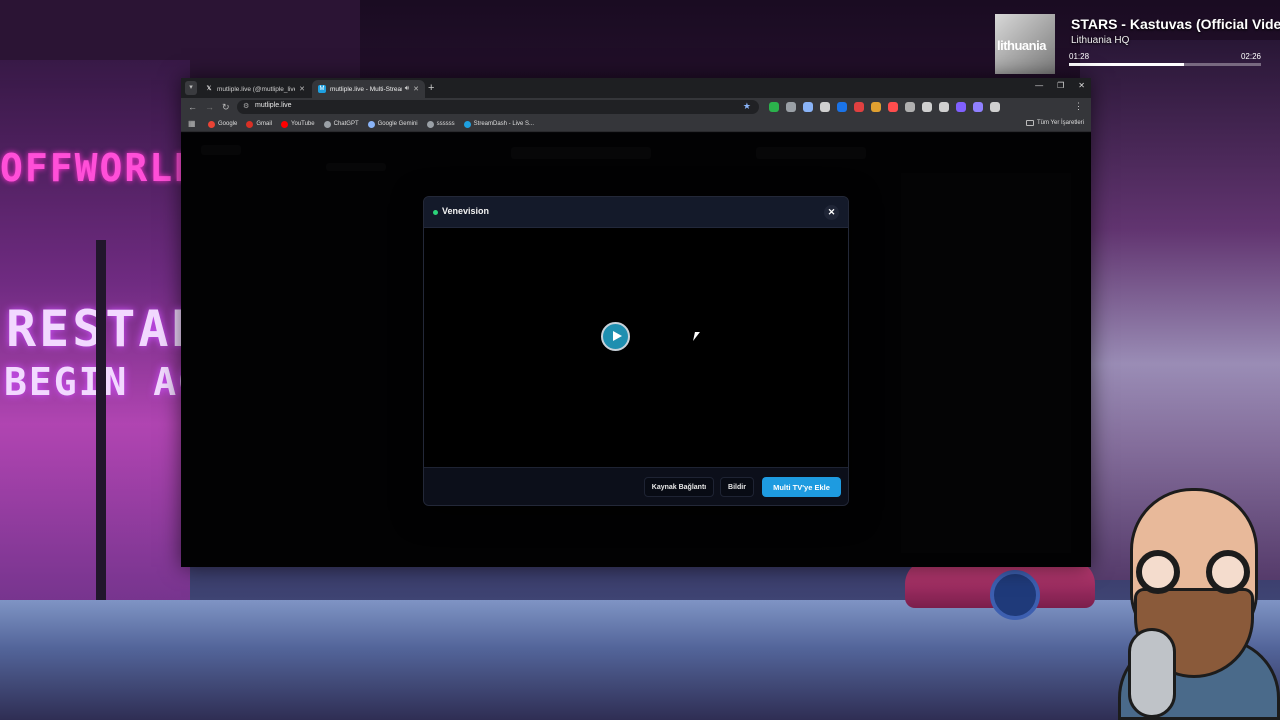  What do you see at coordinates (435, 212) in the screenshot?
I see `live-status-dot` at bounding box center [435, 212].